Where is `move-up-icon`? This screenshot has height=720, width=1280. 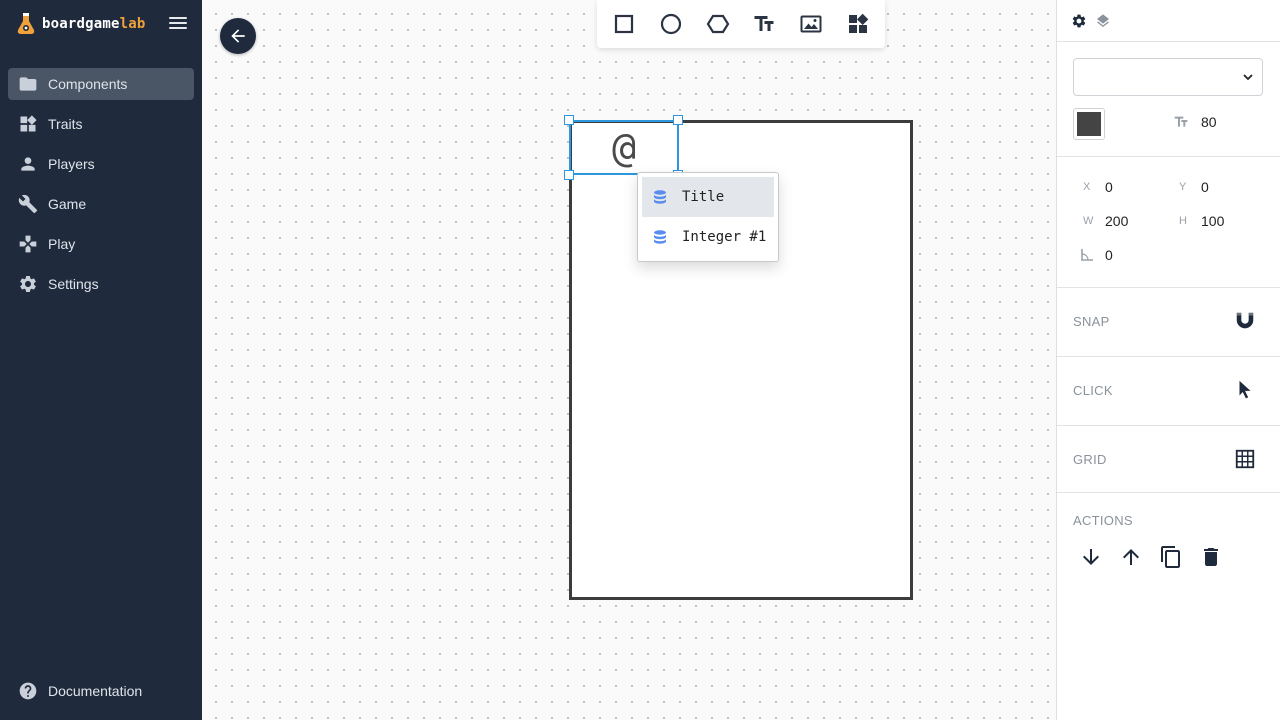
move-up-icon is located at coordinates (1131, 557).